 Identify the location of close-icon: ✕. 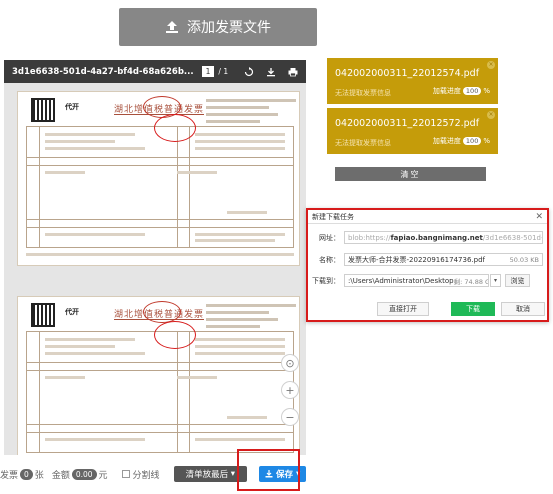
(539, 217).